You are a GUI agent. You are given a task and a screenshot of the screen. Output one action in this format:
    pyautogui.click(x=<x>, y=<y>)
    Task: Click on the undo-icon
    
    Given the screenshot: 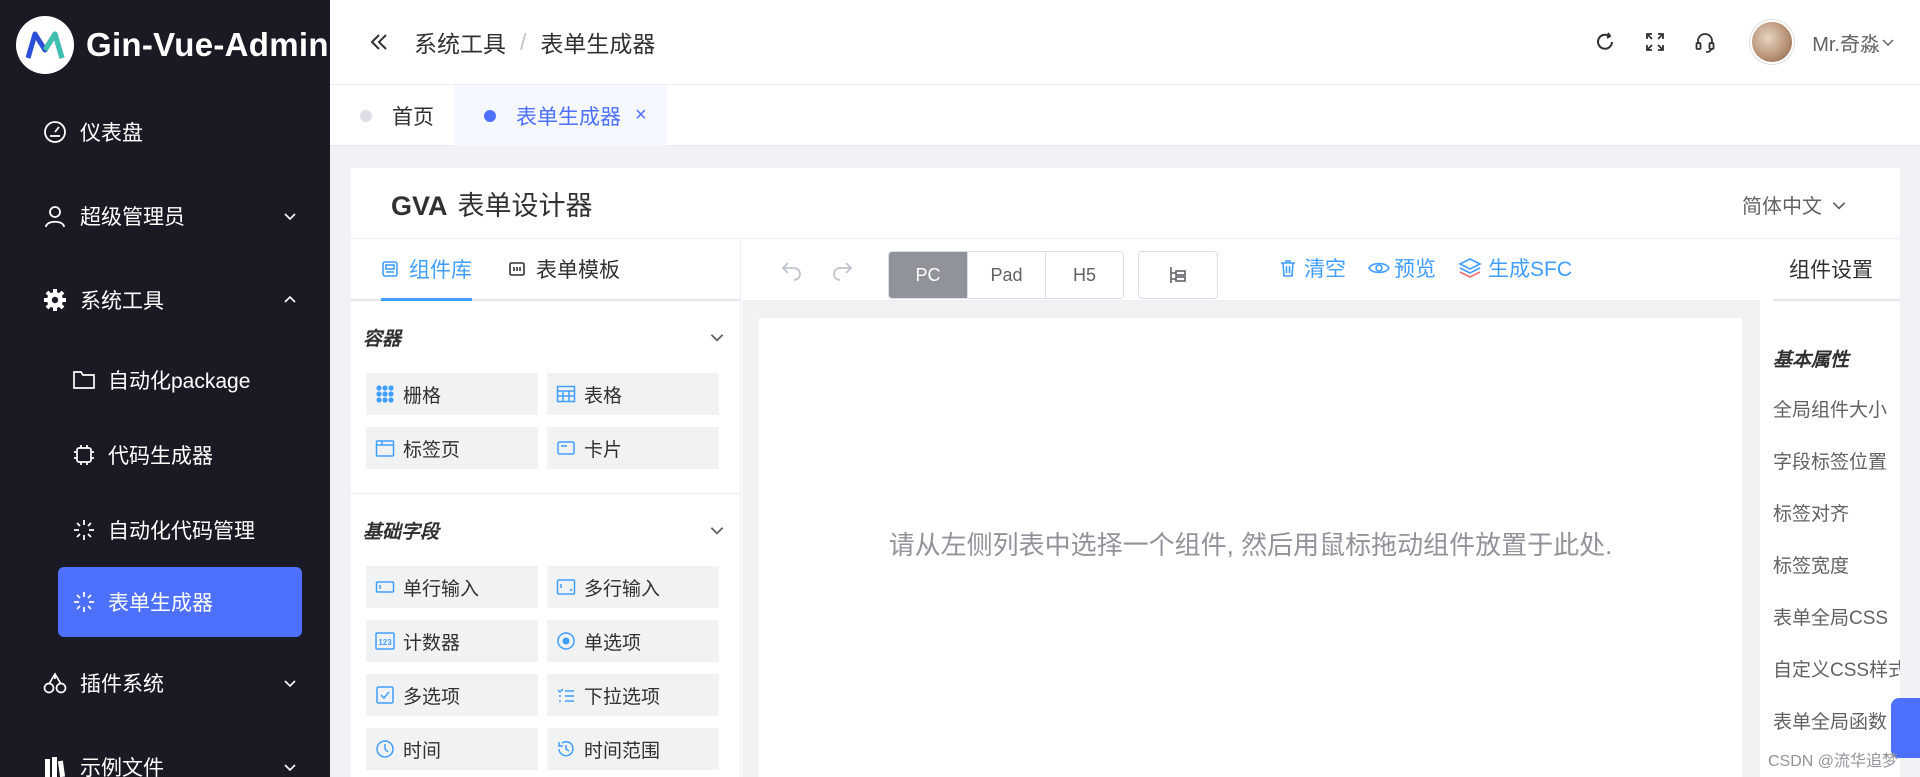 What is the action you would take?
    pyautogui.click(x=792, y=269)
    